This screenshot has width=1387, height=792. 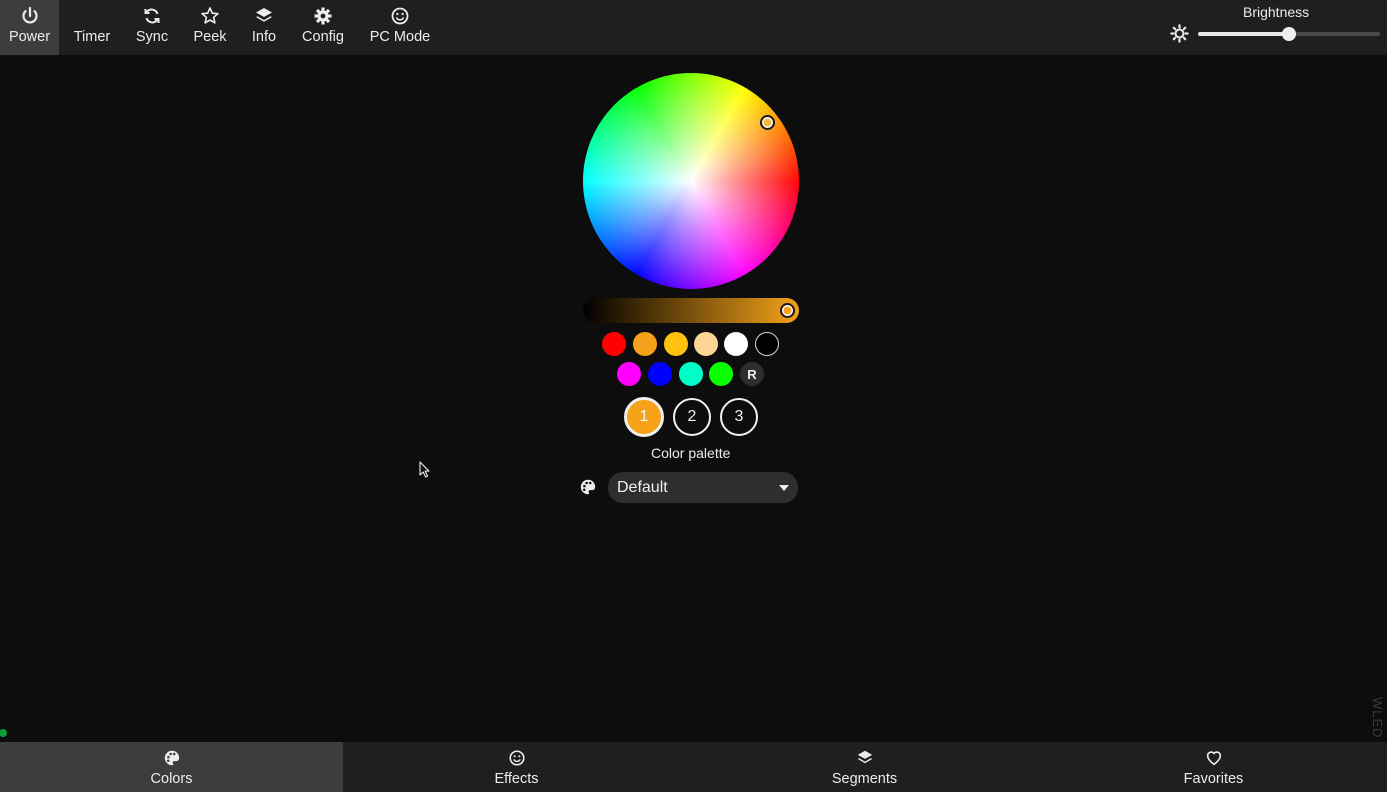 What do you see at coordinates (864, 779) in the screenshot?
I see `tab-segments-label: Segments` at bounding box center [864, 779].